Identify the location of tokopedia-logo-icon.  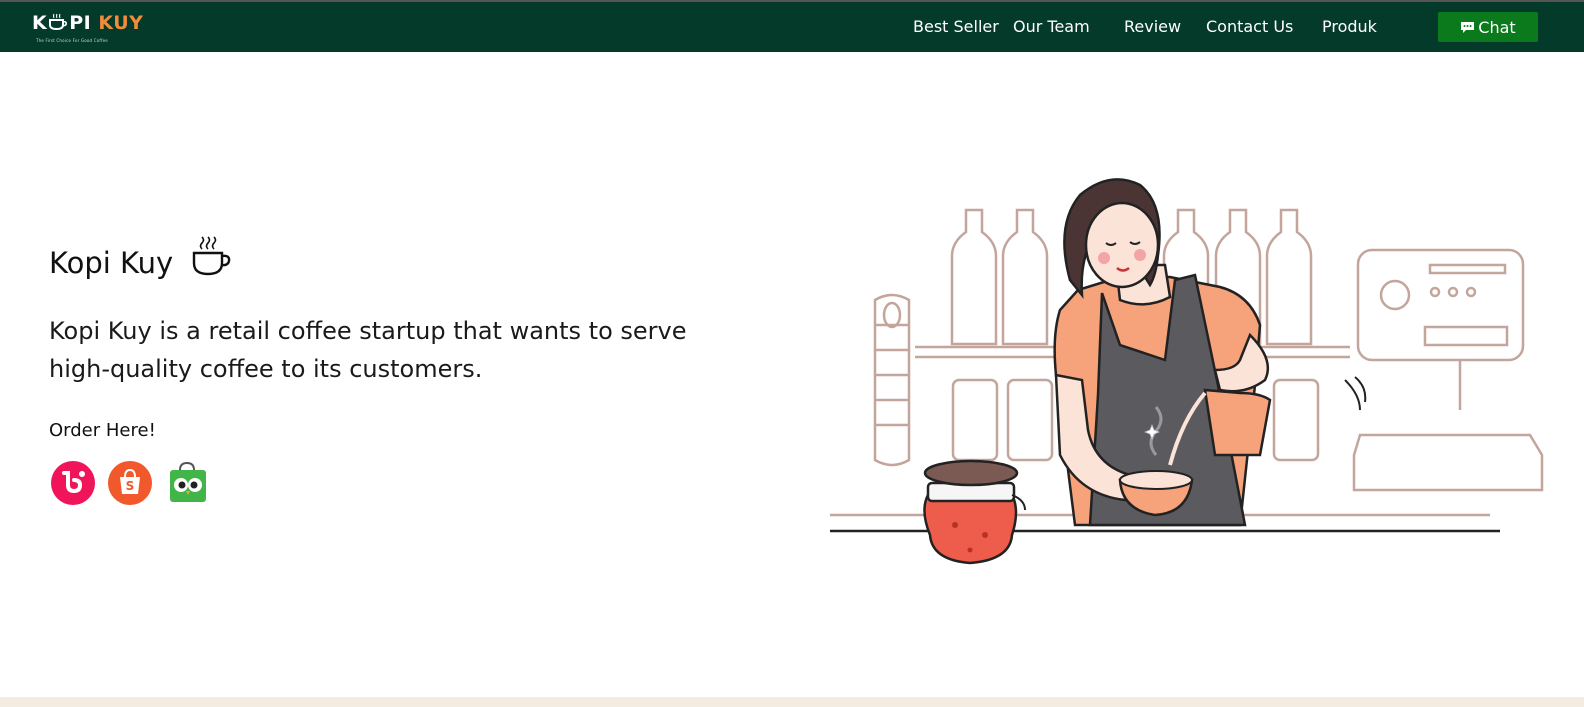
(188, 481).